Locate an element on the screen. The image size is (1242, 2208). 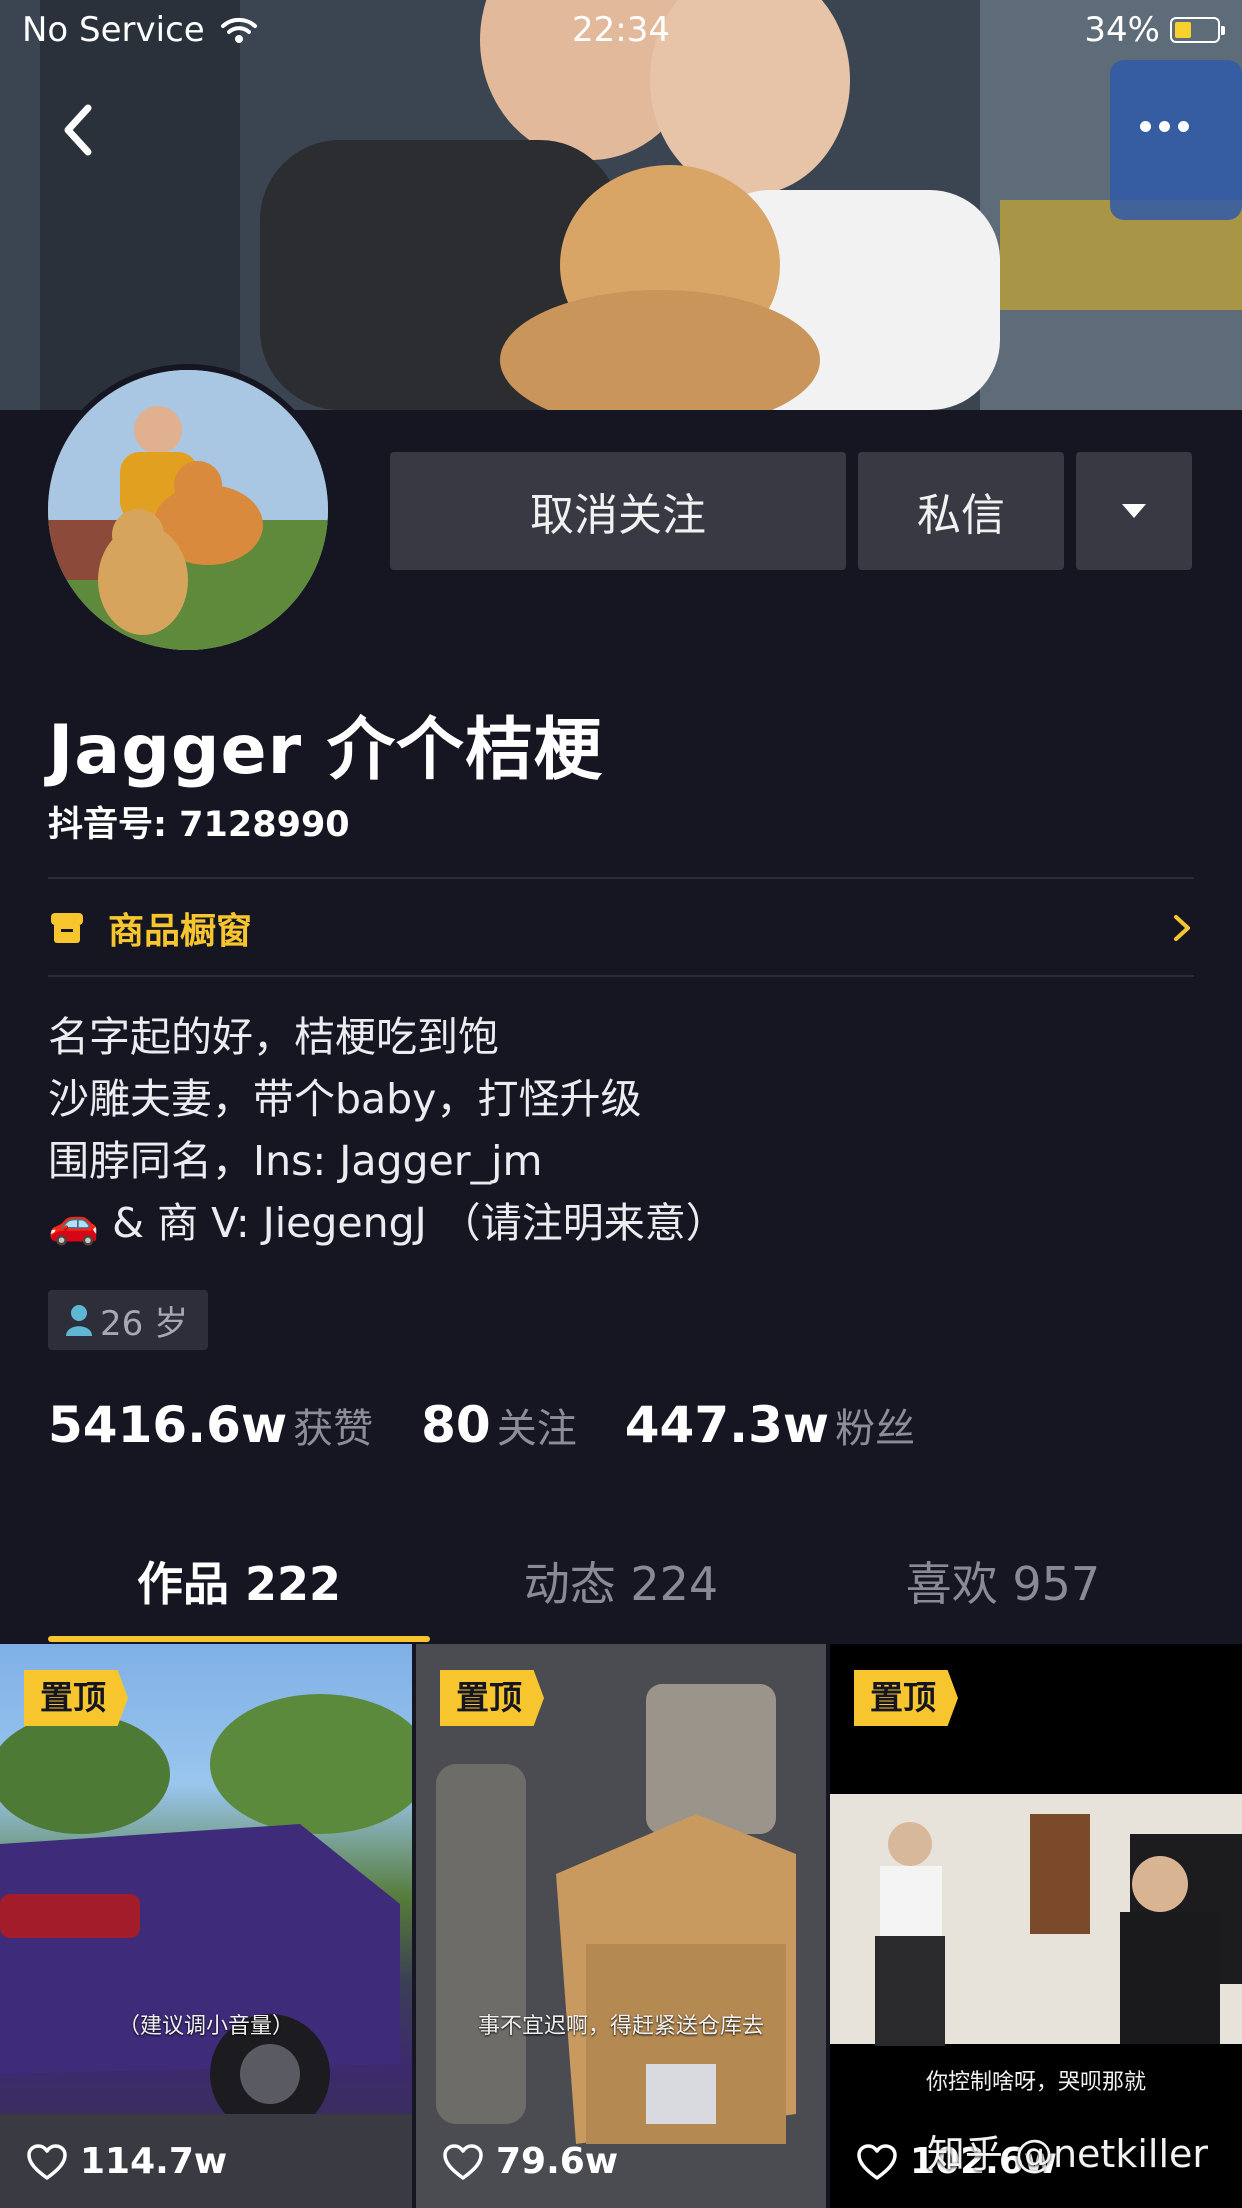
tab-works: 作品 222 is located at coordinates (239, 1590).